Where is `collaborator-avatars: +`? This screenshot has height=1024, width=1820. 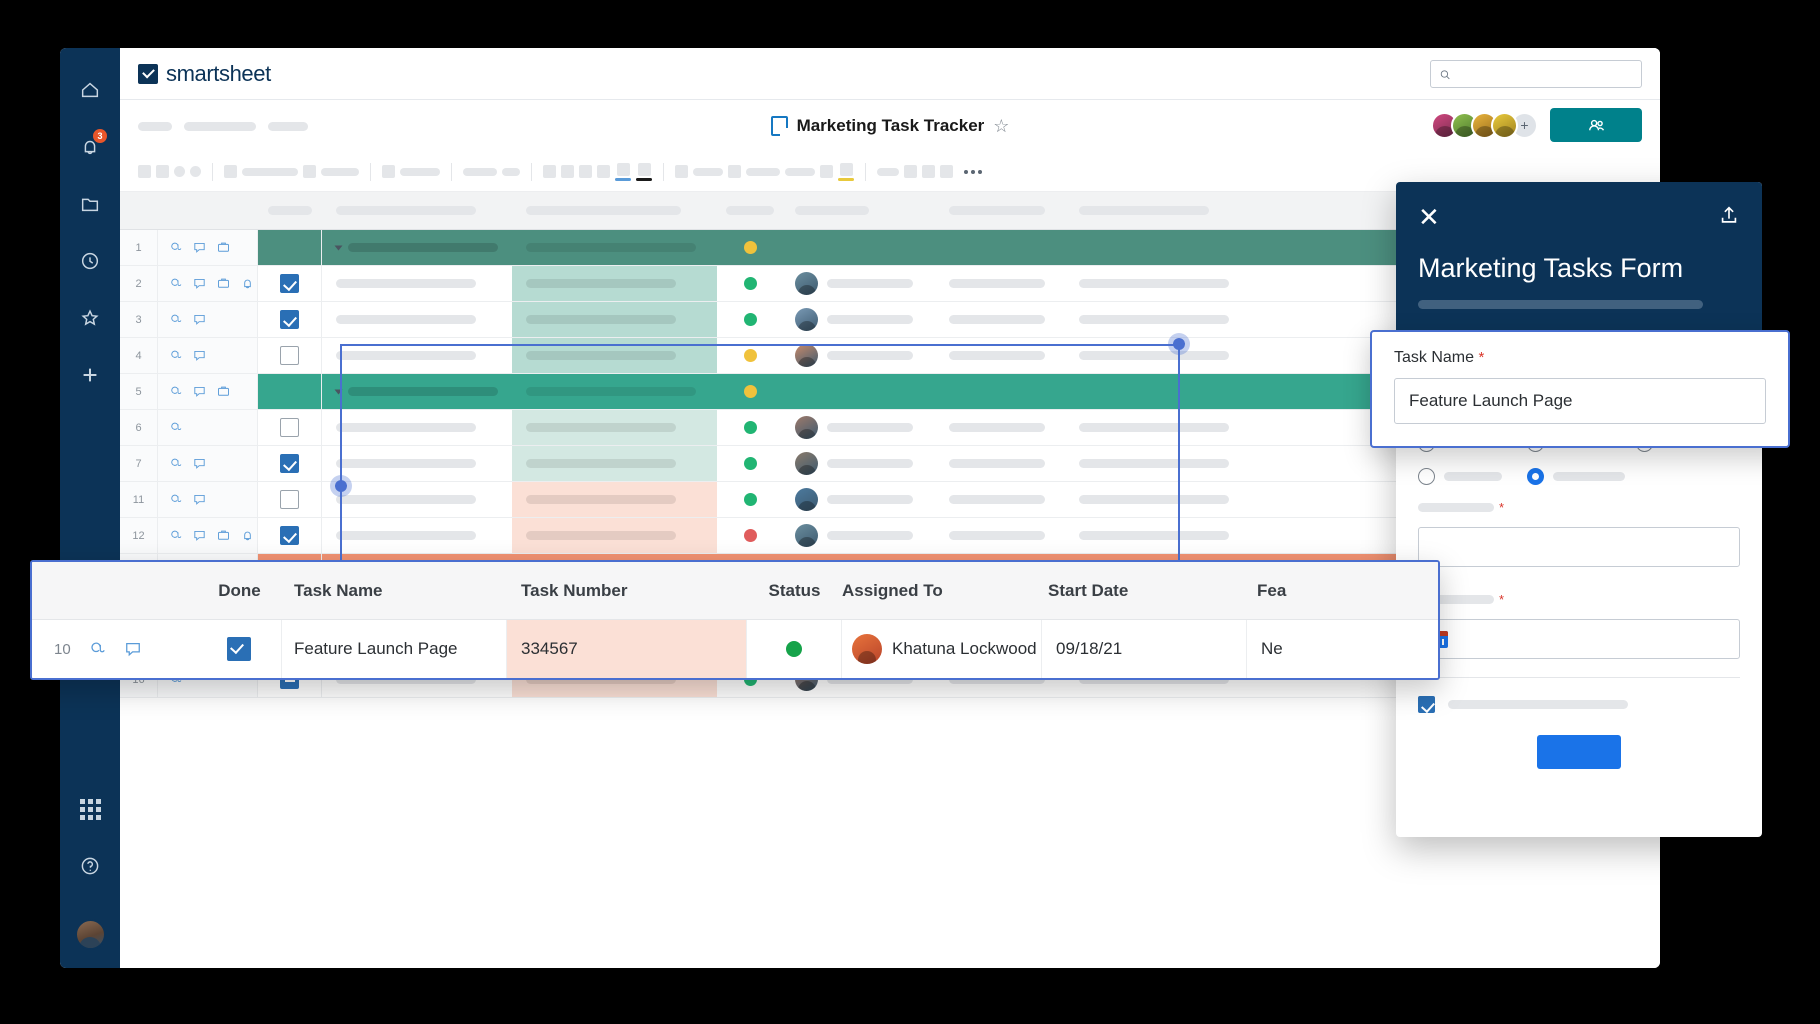
collaborator-avatars: + is located at coordinates (1484, 125).